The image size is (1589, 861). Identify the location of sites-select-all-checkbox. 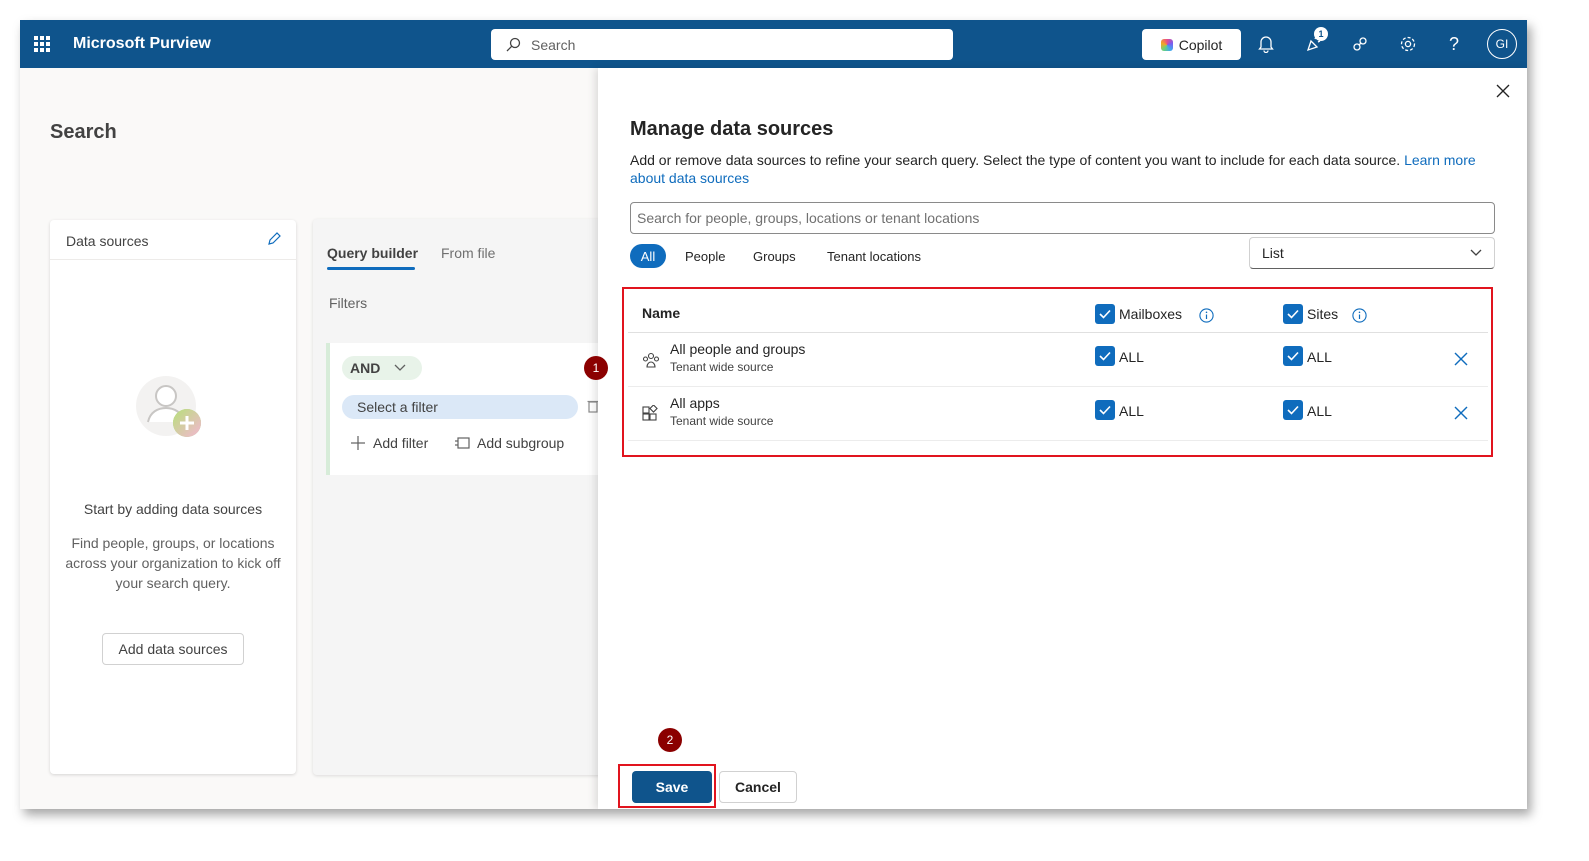
(1293, 314).